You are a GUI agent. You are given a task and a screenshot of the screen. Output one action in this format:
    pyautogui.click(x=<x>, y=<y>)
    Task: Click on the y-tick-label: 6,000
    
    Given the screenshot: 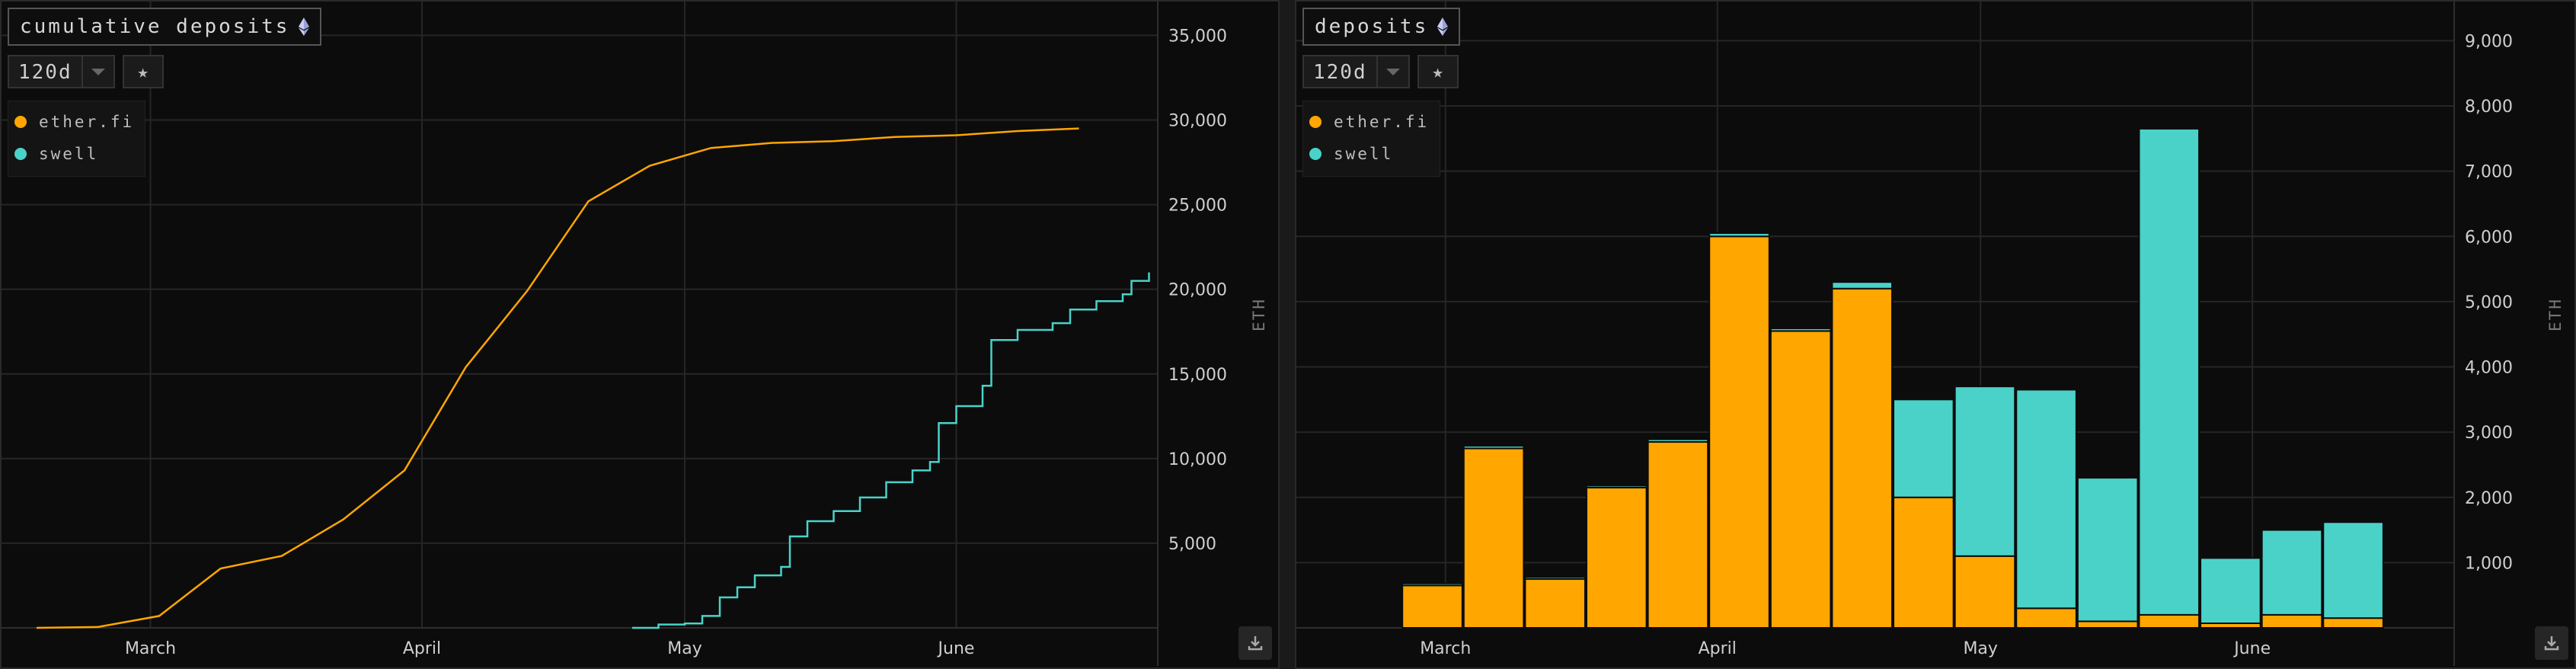 What is the action you would take?
    pyautogui.click(x=2489, y=237)
    